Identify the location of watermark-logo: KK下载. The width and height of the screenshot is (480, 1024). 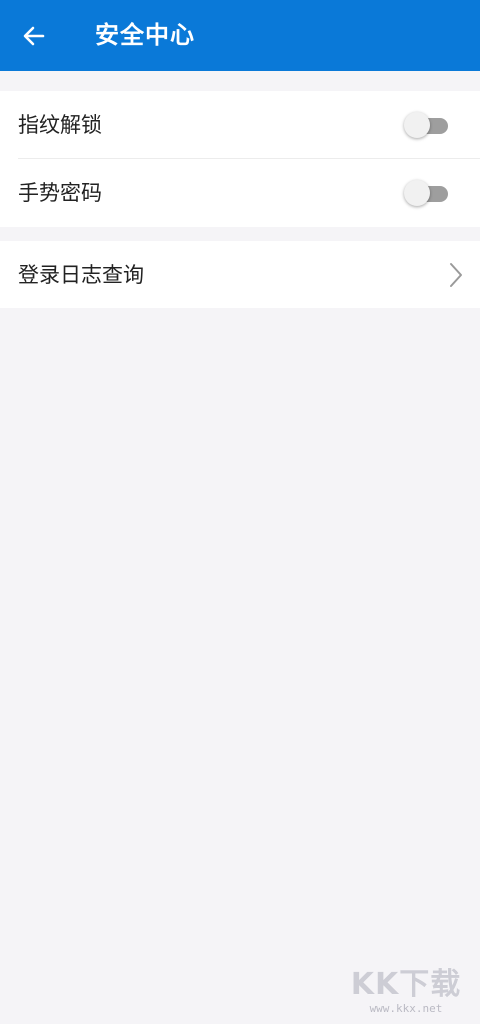
(406, 984).